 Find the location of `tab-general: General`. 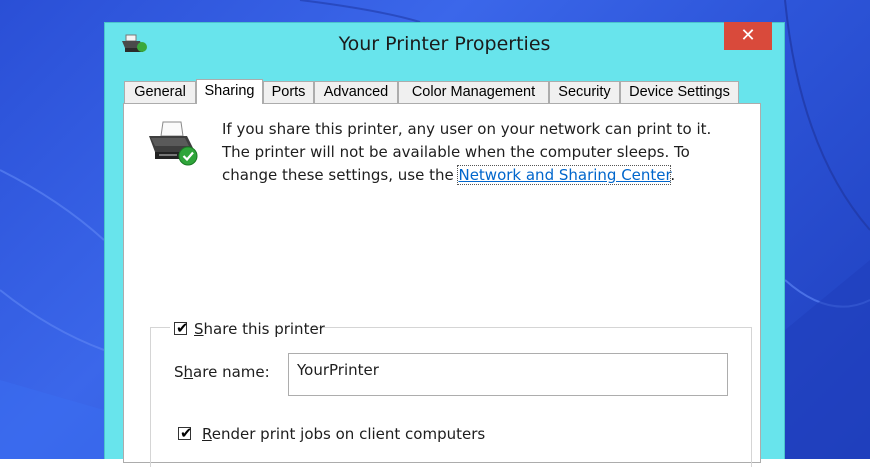

tab-general: General is located at coordinates (160, 92).